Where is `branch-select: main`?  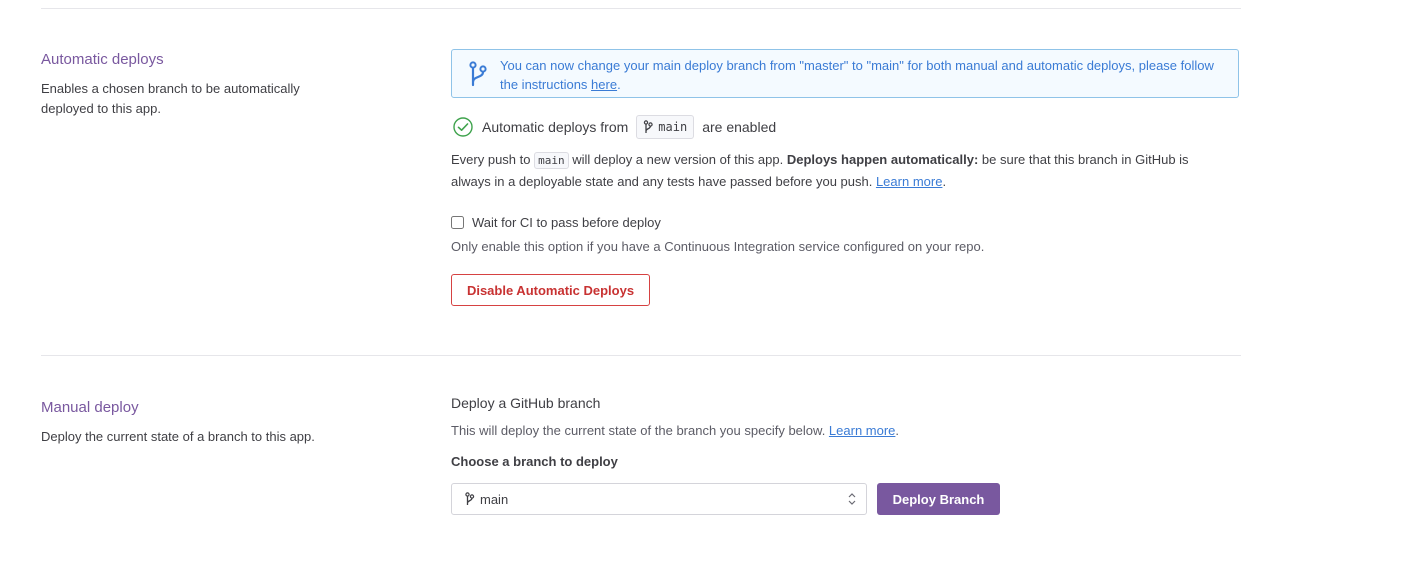 branch-select: main is located at coordinates (659, 499).